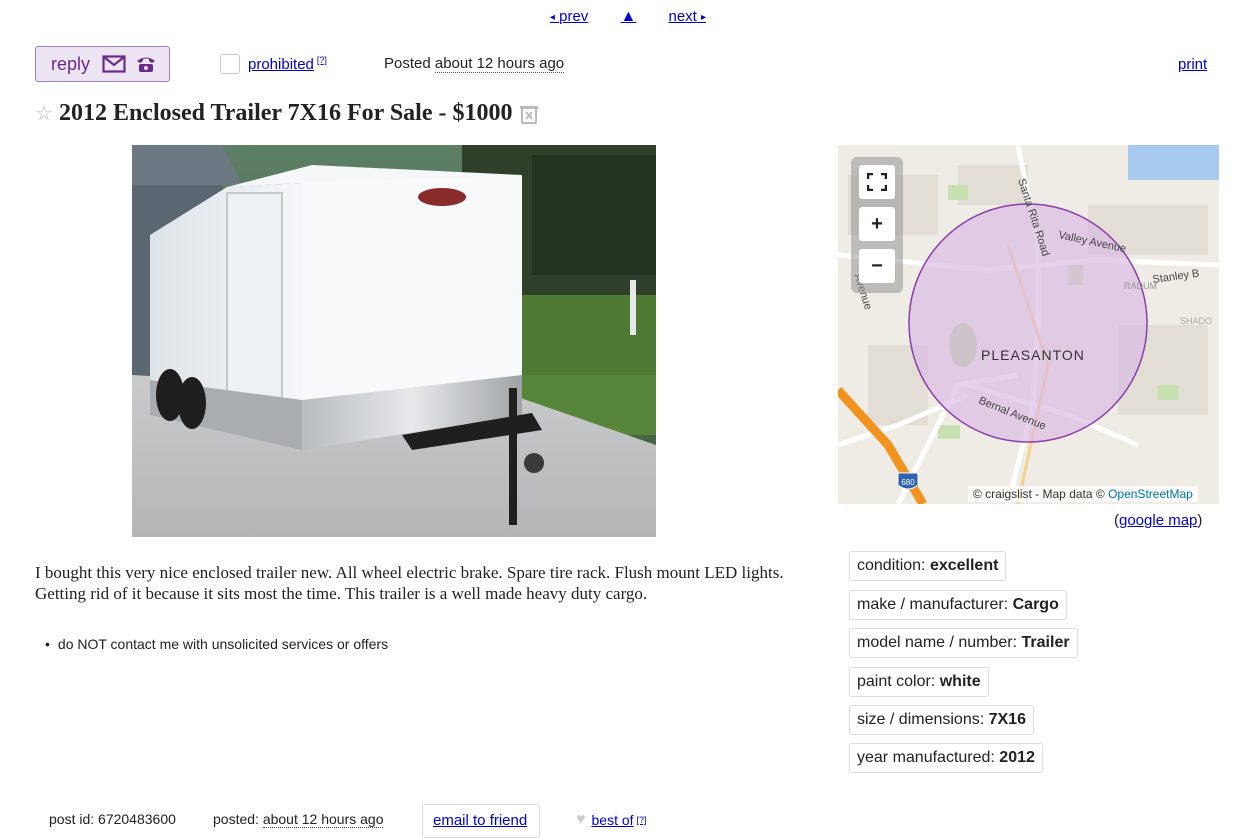  I want to click on next-arrow-icon: ▸, so click(704, 17).